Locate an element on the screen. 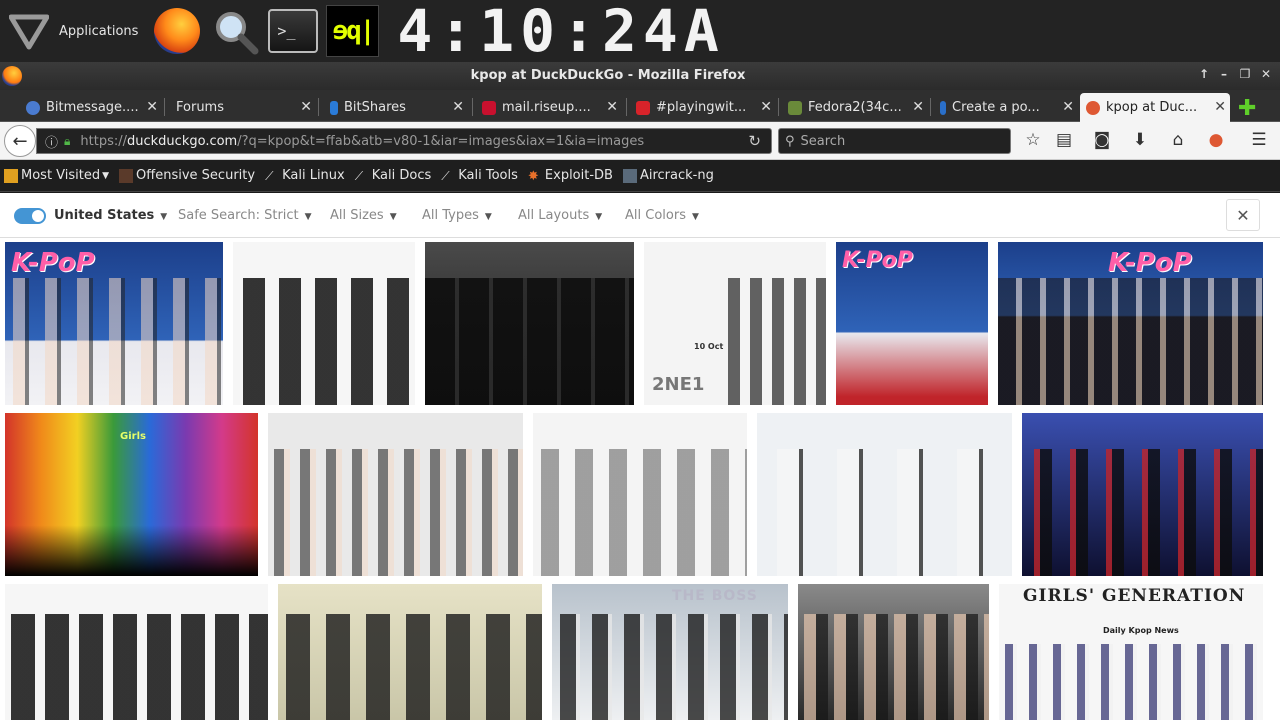 The width and height of the screenshot is (1280, 720). page-info-icon: ⓘ is located at coordinates (51, 141).